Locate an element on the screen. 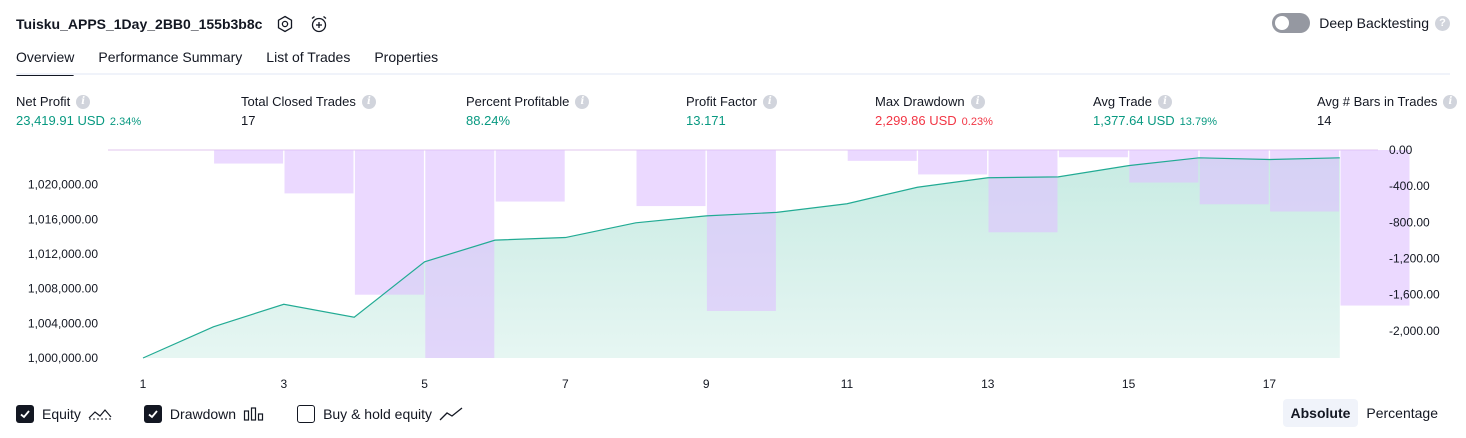  legend-buy-hold-label: Buy & hold equity is located at coordinates (378, 414).